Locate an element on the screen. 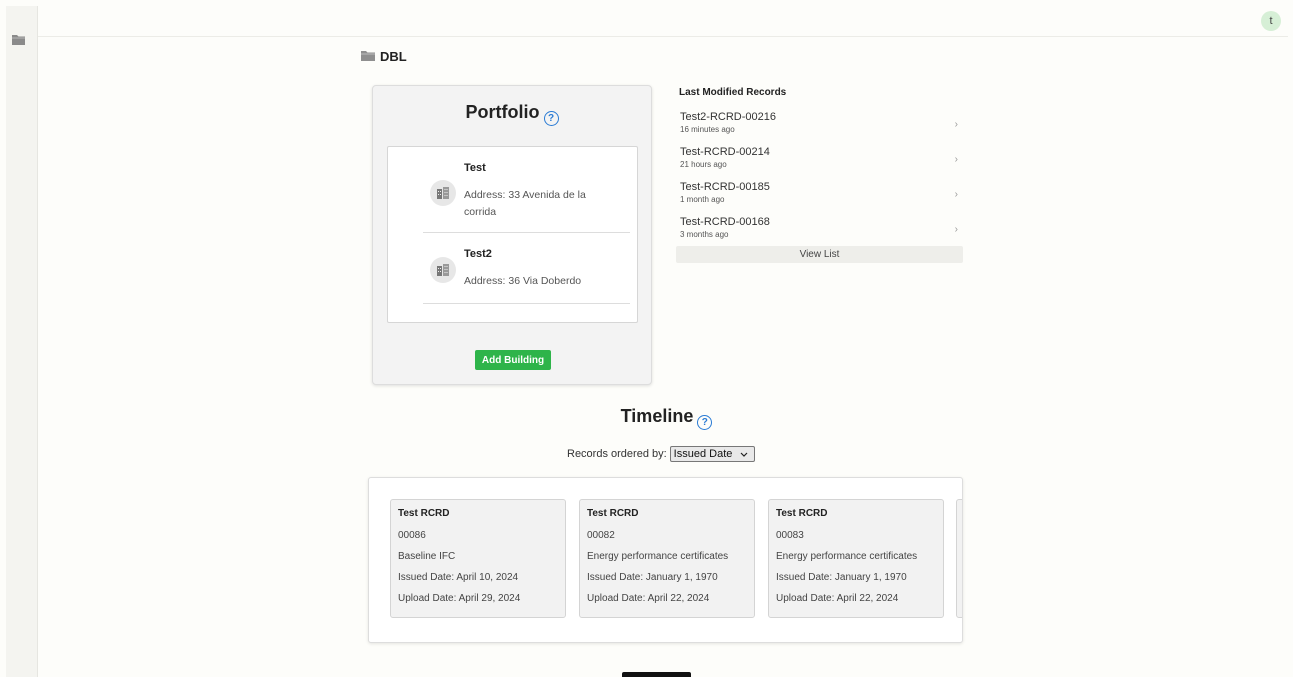 The height and width of the screenshot is (677, 1293). record-time: 21 hours ago is located at coordinates (703, 164).